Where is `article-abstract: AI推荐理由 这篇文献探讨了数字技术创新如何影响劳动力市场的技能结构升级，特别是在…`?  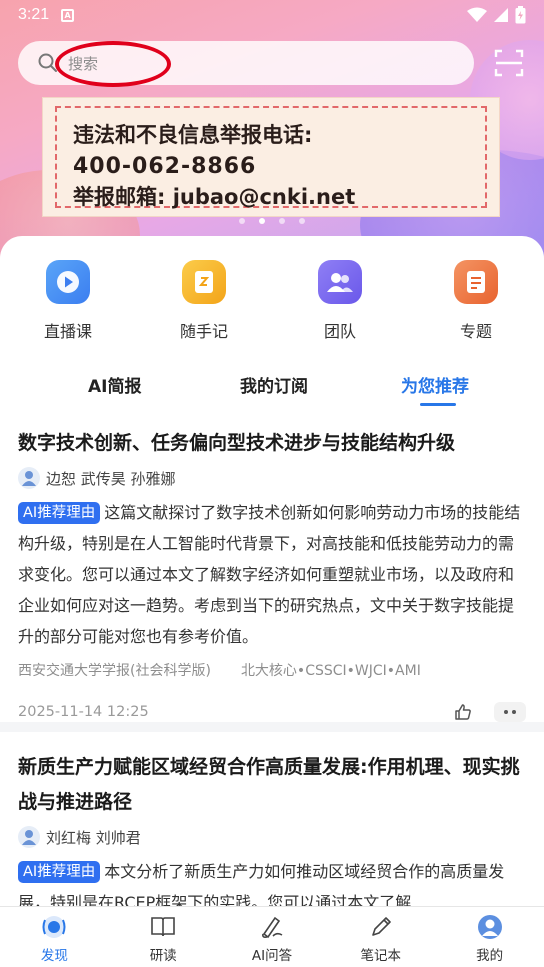
article-abstract: AI推荐理由 这篇文献探讨了数字技术创新如何影响劳动力市场的技能结构升级，特别是在… is located at coordinates (272, 574).